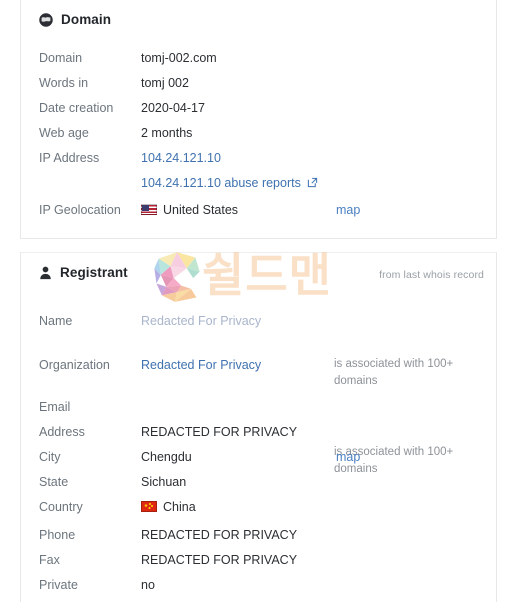  I want to click on abuse-reports-label: 104.24.121.10 abuse reports, so click(221, 182).